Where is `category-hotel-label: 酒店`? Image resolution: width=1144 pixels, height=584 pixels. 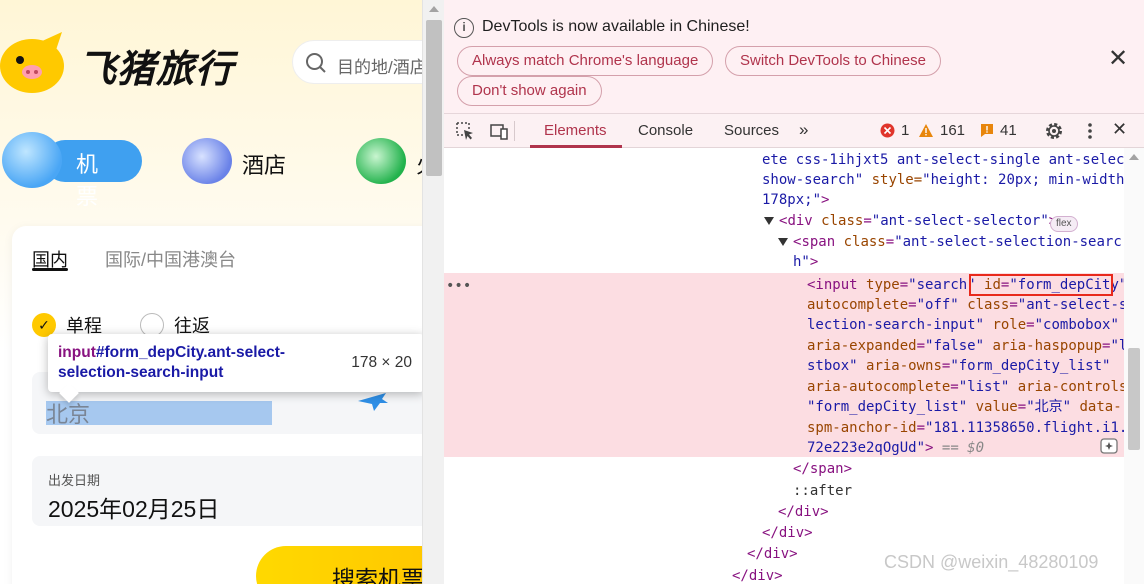 category-hotel-label: 酒店 is located at coordinates (264, 165).